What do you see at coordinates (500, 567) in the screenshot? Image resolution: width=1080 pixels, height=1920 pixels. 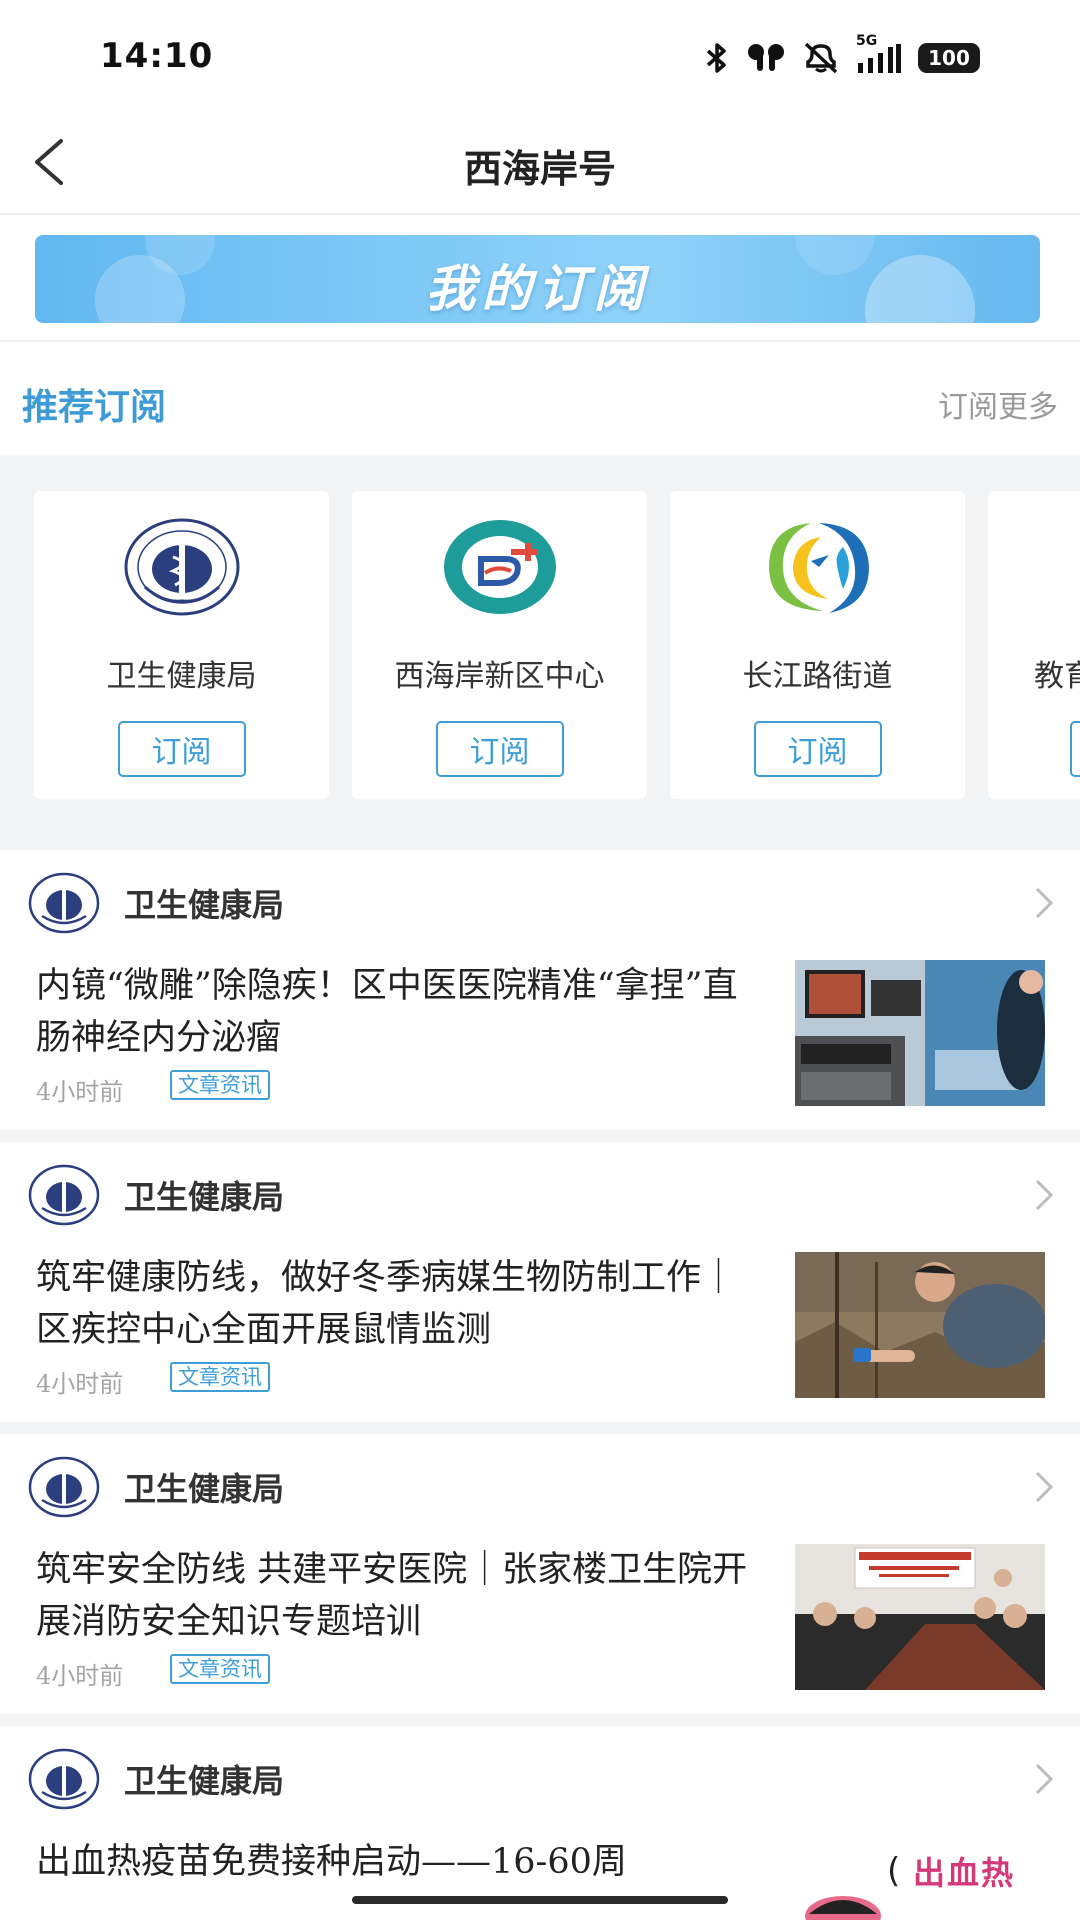 I see `district-center-logo` at bounding box center [500, 567].